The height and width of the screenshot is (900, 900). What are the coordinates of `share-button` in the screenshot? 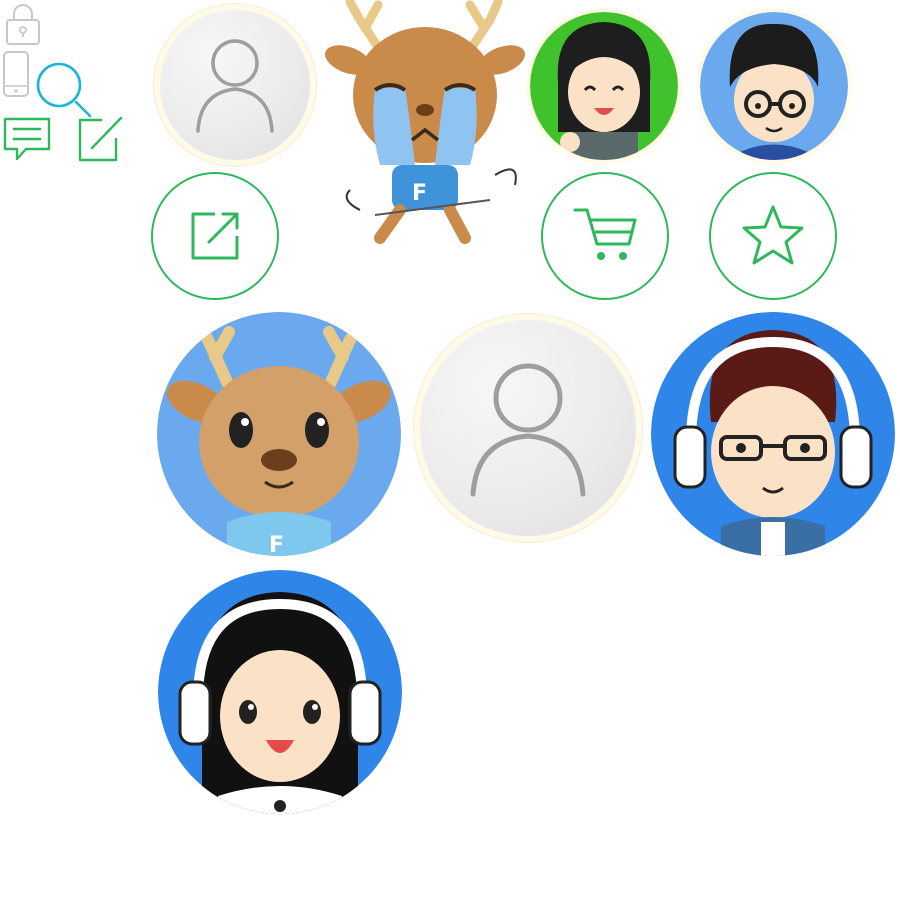 It's located at (215, 236).